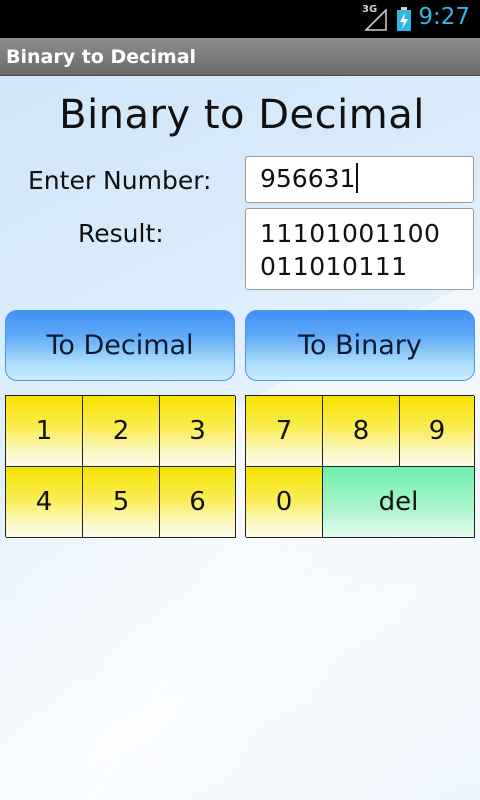  I want to click on keypad-right: 7 8 9 0 del, so click(360, 466).